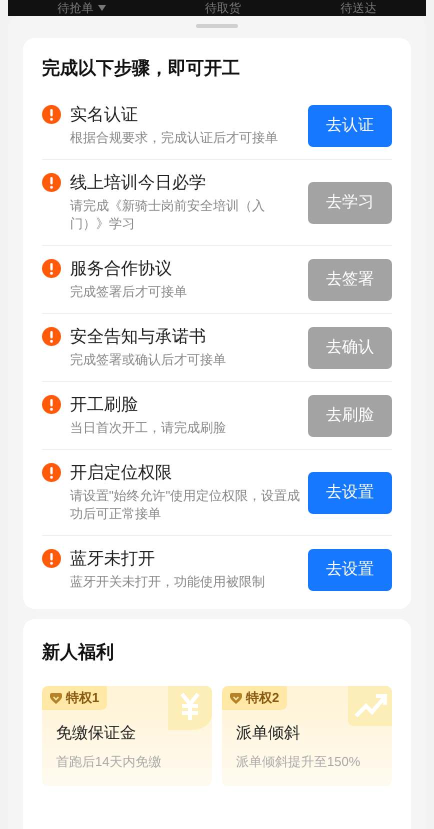 The image size is (434, 829). I want to click on card-title: 完成以下步骤，即可开工, so click(141, 68).